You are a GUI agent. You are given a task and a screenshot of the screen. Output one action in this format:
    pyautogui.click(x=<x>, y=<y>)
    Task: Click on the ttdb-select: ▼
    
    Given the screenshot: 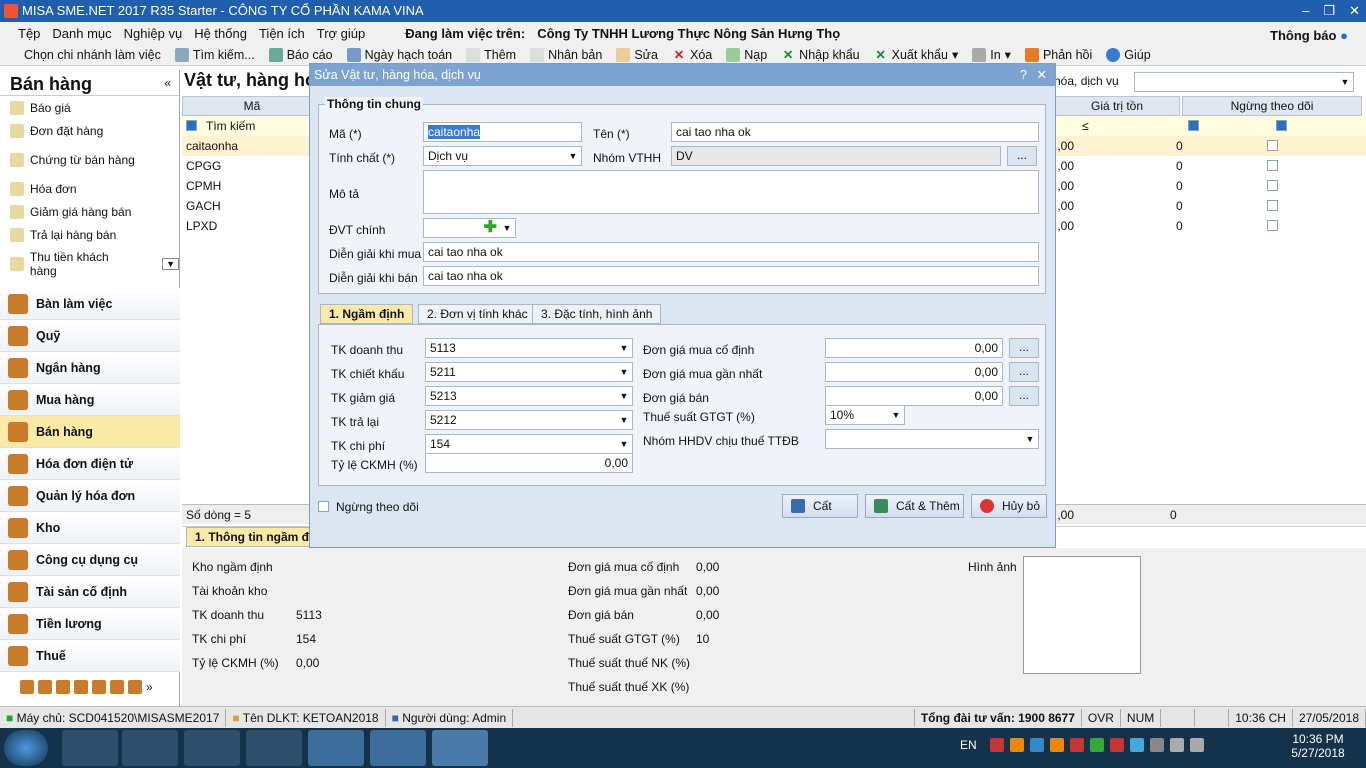 What is the action you would take?
    pyautogui.click(x=932, y=439)
    